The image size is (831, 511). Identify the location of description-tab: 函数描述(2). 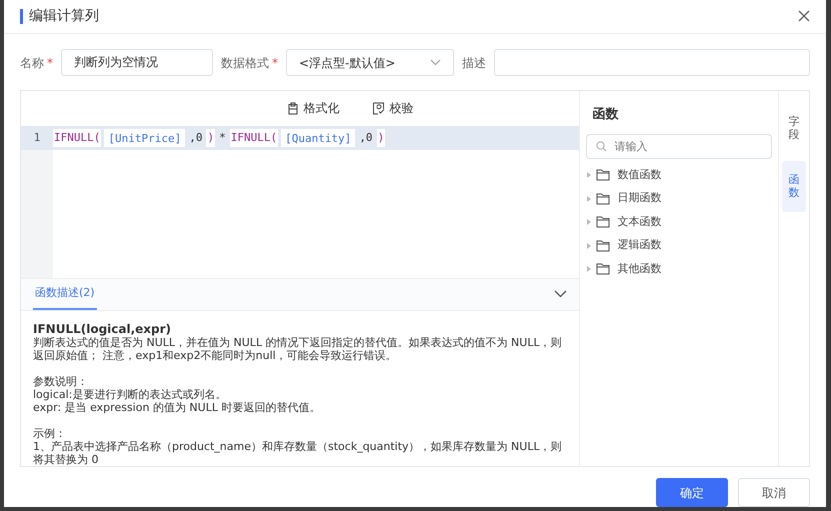
(65, 294).